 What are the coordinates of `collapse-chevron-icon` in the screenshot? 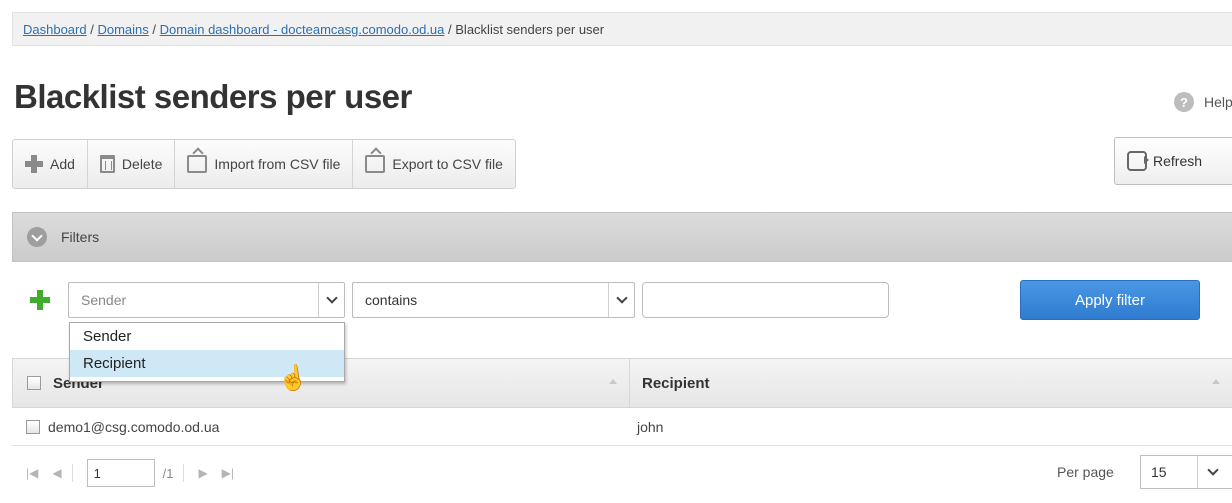 It's located at (37, 237).